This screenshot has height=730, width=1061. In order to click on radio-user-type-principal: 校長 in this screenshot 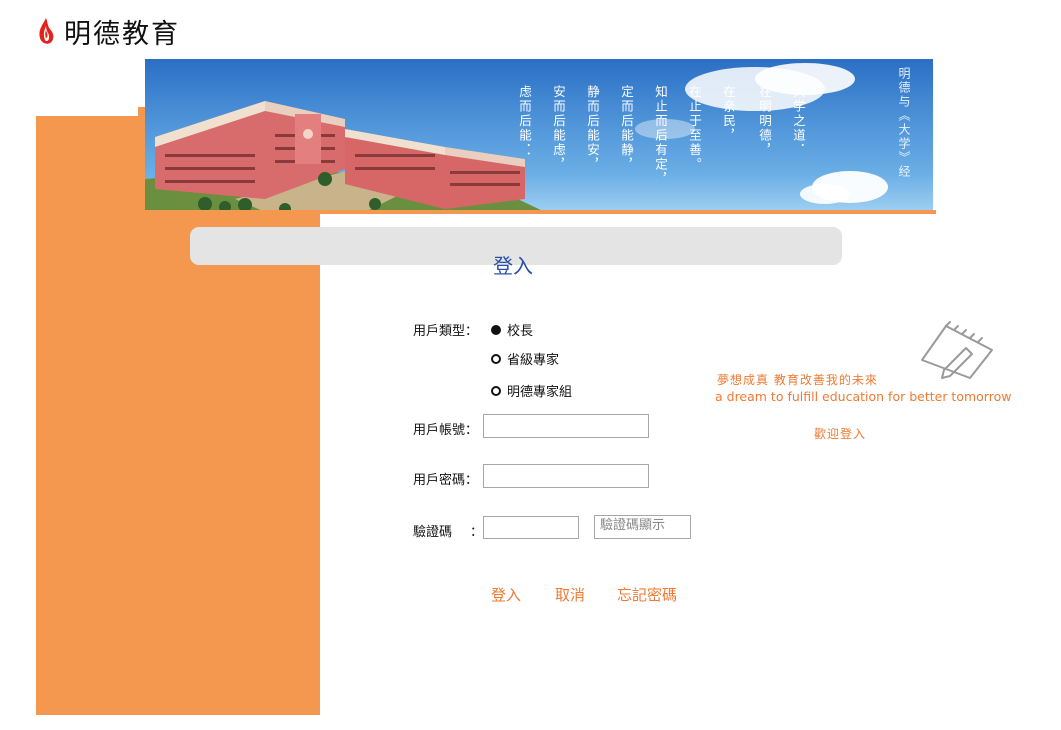, I will do `click(512, 329)`.